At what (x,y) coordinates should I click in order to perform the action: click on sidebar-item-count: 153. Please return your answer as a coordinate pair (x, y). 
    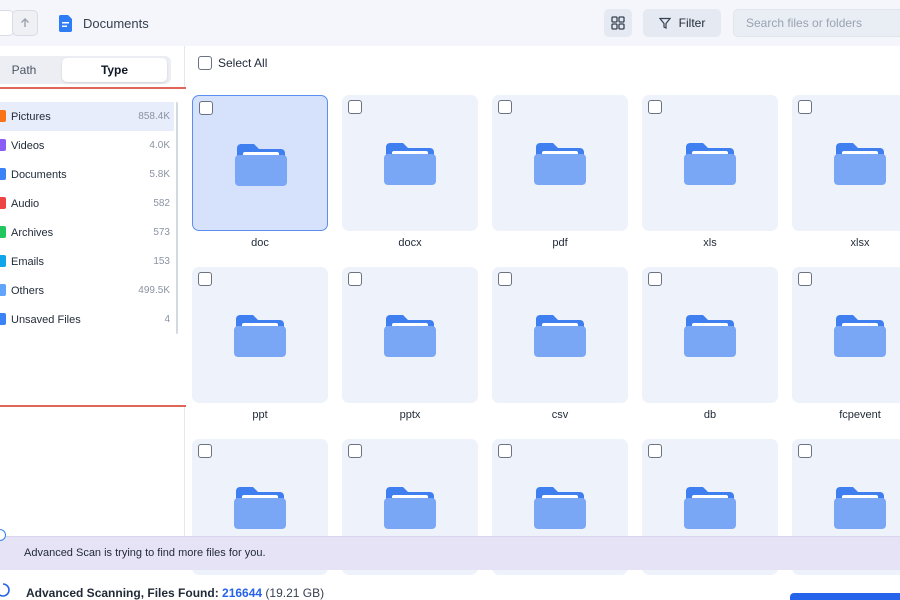
    Looking at the image, I should click on (161, 261).